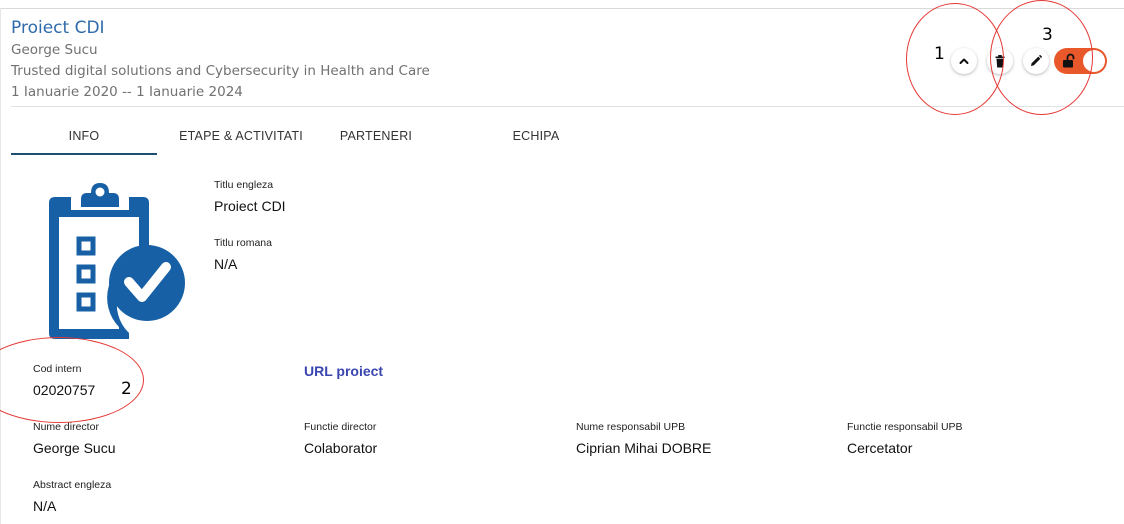 The width and height of the screenshot is (1124, 524). What do you see at coordinates (72, 497) in the screenshot?
I see `abstract-engleza-field: Abstract engleza N/A` at bounding box center [72, 497].